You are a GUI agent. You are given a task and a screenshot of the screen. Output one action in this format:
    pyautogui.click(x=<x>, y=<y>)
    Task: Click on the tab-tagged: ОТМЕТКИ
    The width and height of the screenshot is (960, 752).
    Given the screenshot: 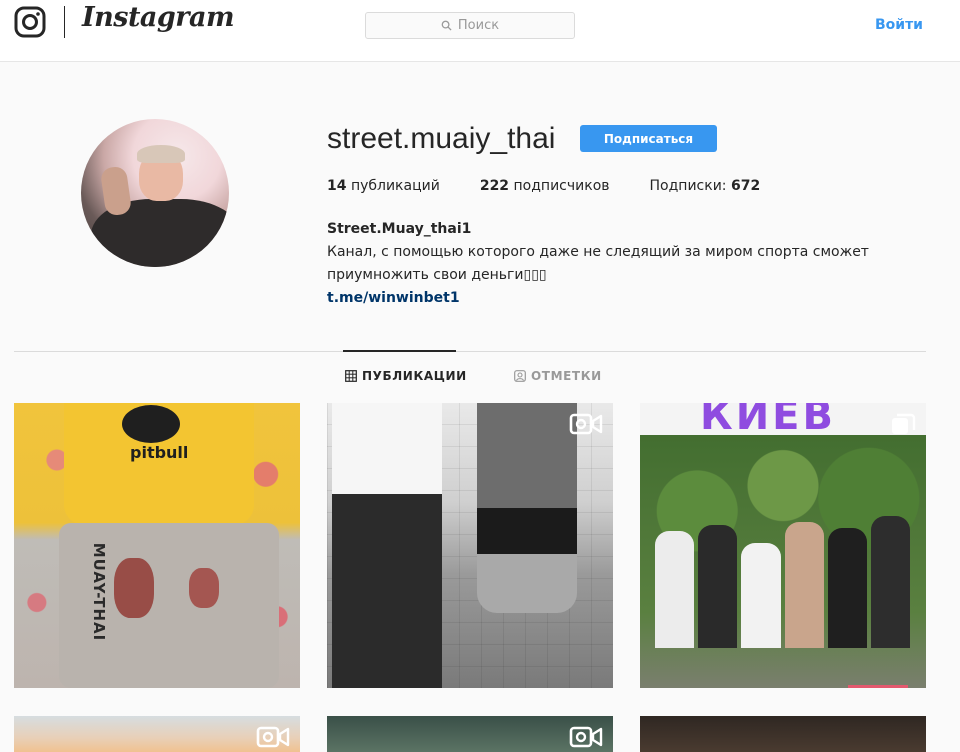 What is the action you would take?
    pyautogui.click(x=558, y=376)
    